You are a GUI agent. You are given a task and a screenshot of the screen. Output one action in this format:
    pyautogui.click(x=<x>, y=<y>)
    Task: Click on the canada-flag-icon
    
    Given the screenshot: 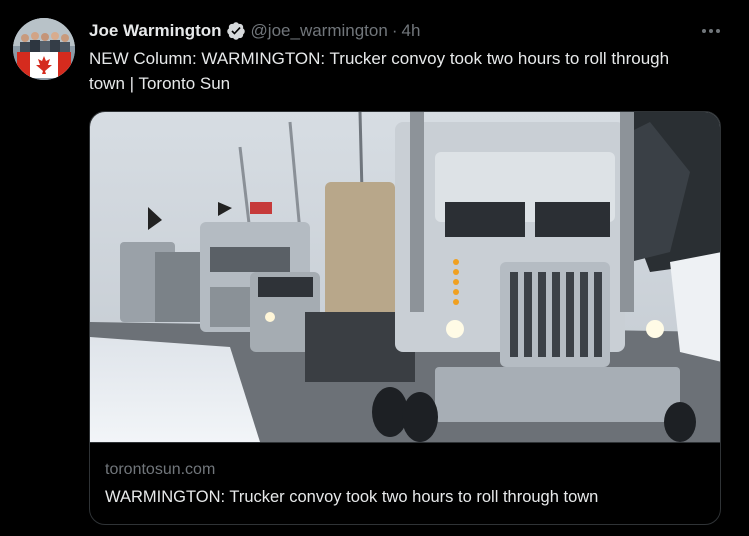 What is the action you would take?
    pyautogui.click(x=44, y=65)
    